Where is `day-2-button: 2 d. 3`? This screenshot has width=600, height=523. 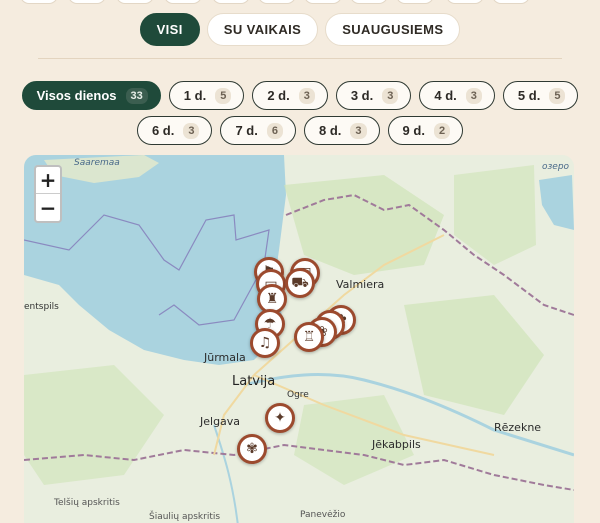
day-2-button: 2 d. 3 is located at coordinates (290, 95).